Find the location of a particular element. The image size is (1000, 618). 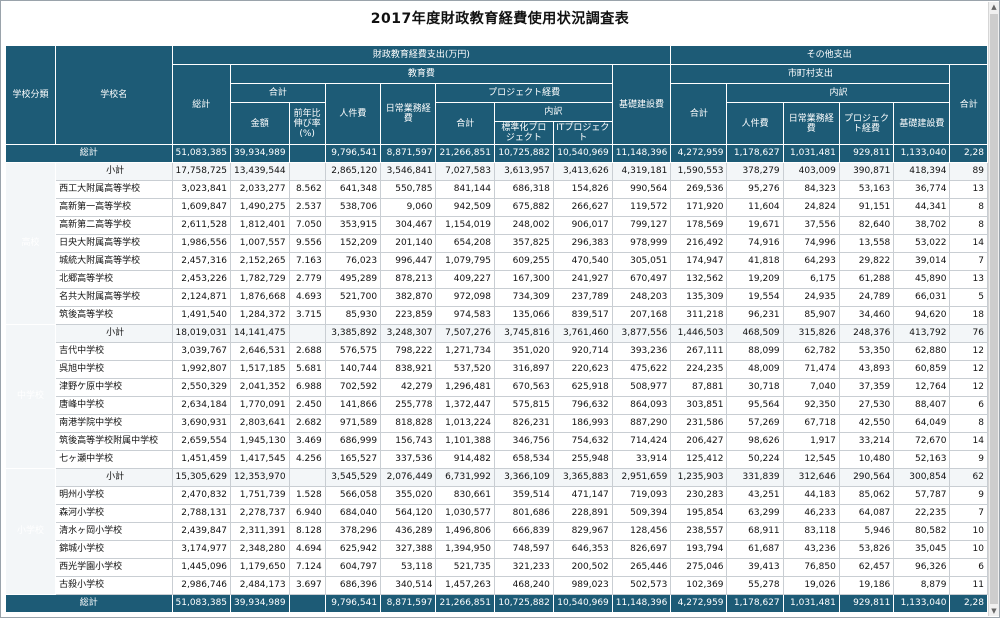

value-cell: 10,725,882 is located at coordinates (523, 603).